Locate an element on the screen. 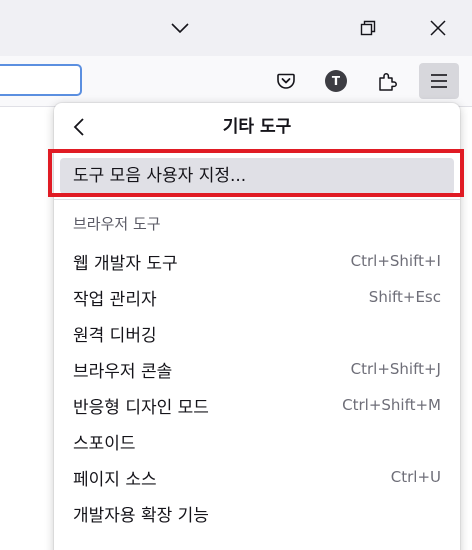  close-icon is located at coordinates (438, 28).